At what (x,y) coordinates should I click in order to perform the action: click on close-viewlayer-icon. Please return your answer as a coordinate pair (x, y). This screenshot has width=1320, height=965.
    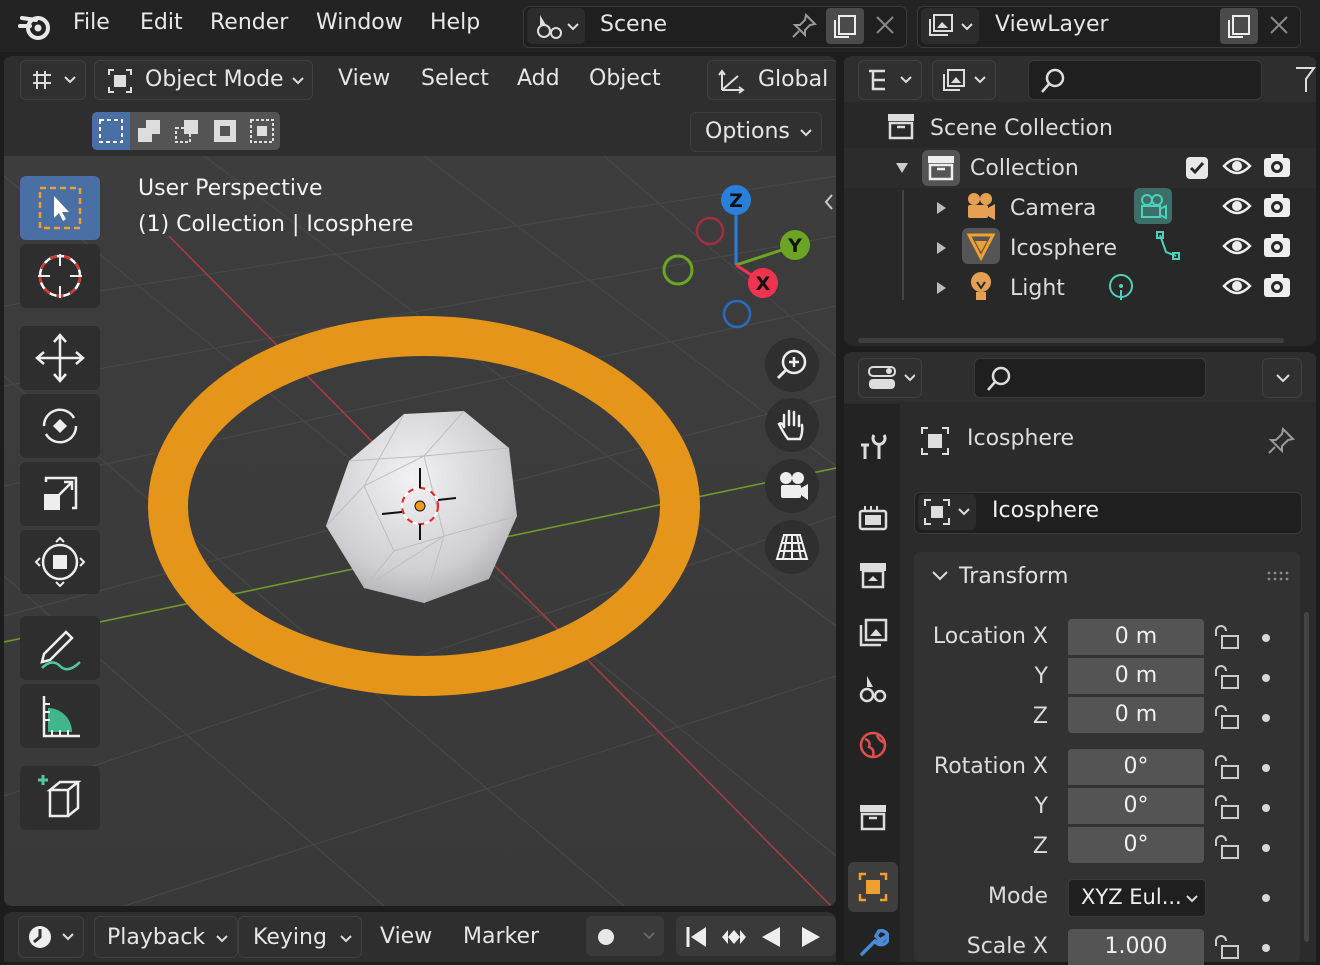
    Looking at the image, I should click on (1279, 25).